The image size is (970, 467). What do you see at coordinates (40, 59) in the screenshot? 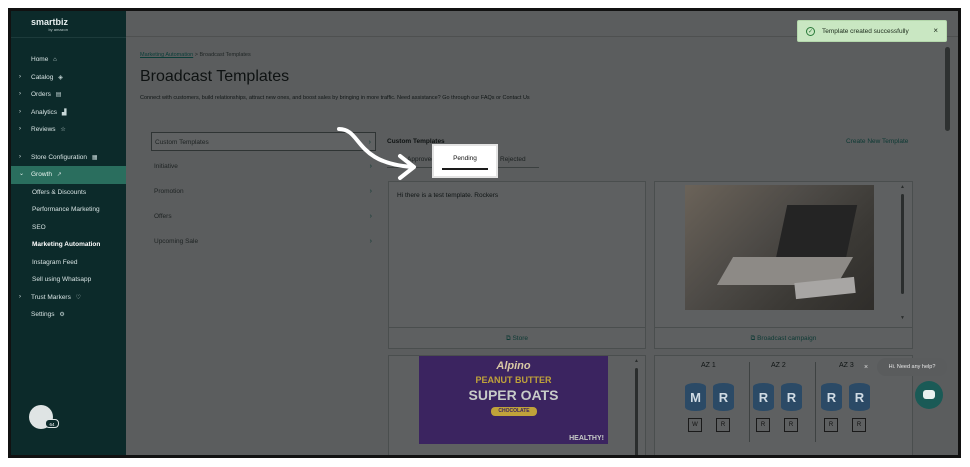
I see `sidebar-item-label: Home` at bounding box center [40, 59].